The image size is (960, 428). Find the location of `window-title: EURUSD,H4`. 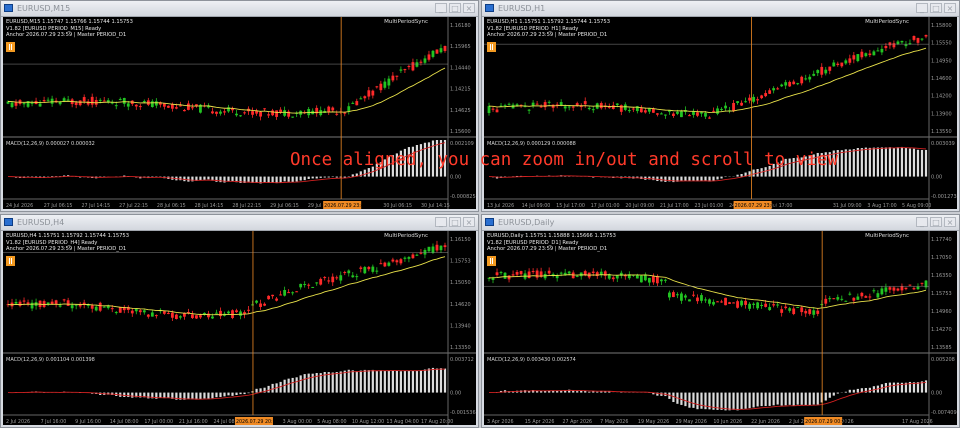

window-title: EURUSD,H4 is located at coordinates (41, 222).